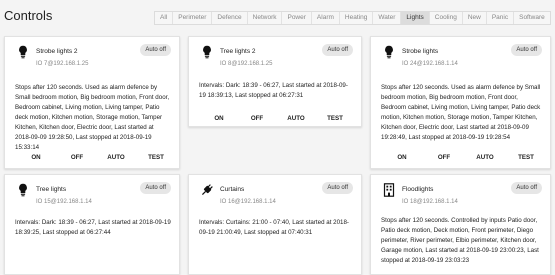 Image resolution: width=555 pixels, height=275 pixels. What do you see at coordinates (501, 18) in the screenshot?
I see `tab-panic: Panic` at bounding box center [501, 18].